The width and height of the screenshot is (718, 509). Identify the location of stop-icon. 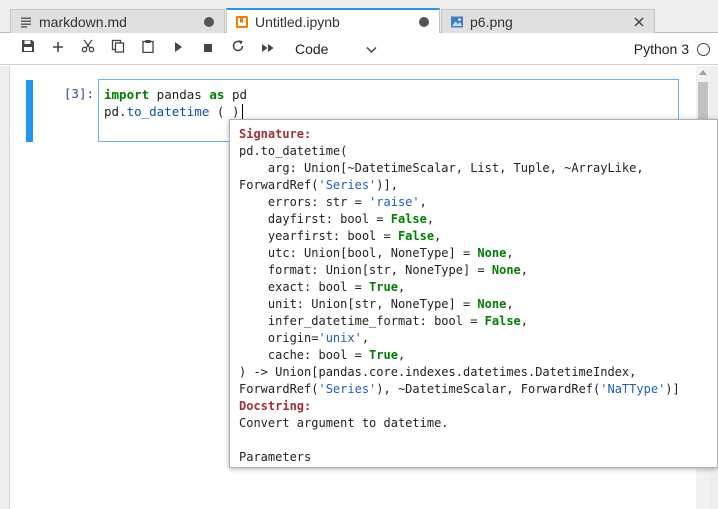
(208, 49).